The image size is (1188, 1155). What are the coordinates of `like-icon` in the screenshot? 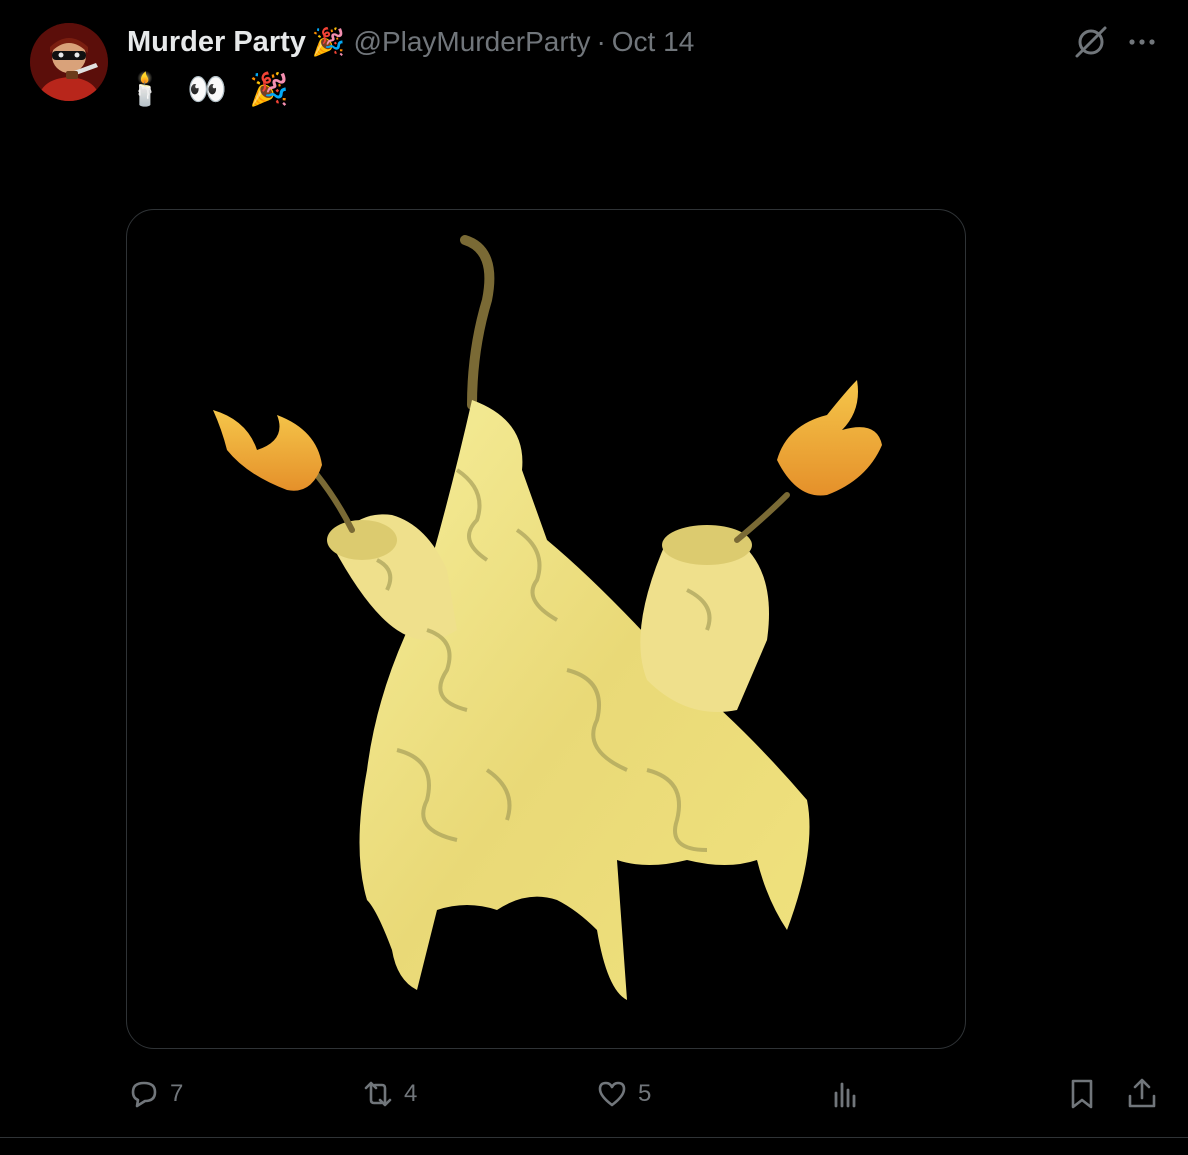 It's located at (612, 1094).